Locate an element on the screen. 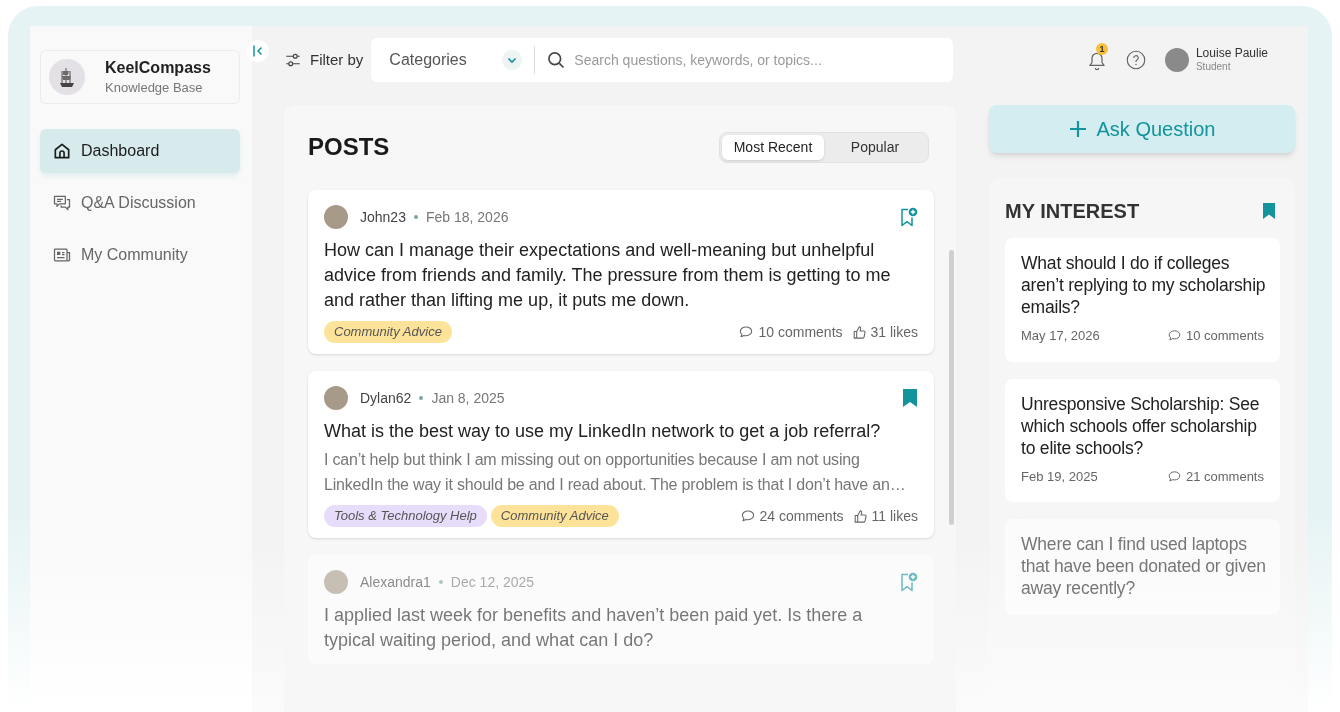  home-icon is located at coordinates (62, 151).